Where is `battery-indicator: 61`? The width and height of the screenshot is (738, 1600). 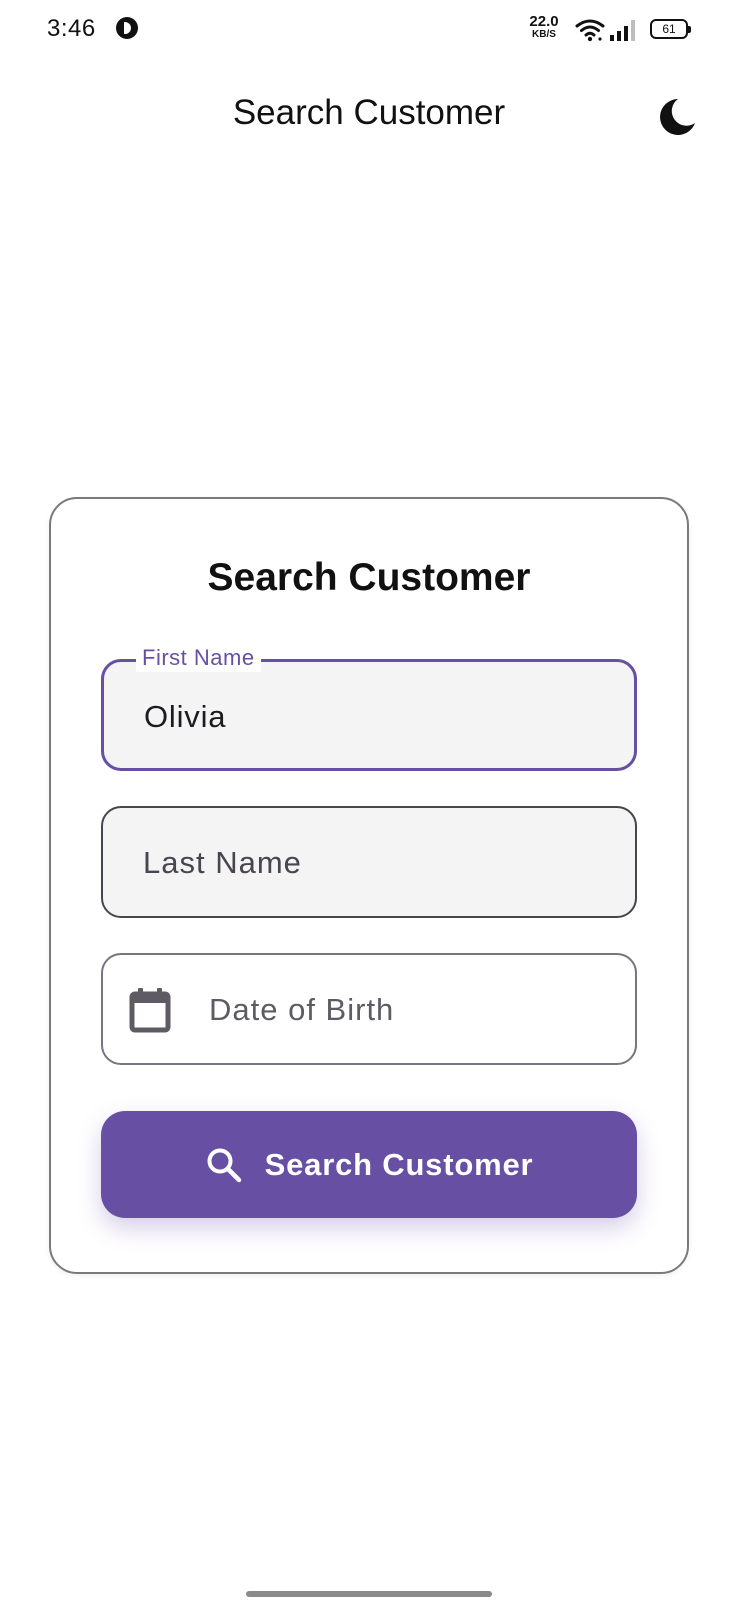 battery-indicator: 61 is located at coordinates (670, 29).